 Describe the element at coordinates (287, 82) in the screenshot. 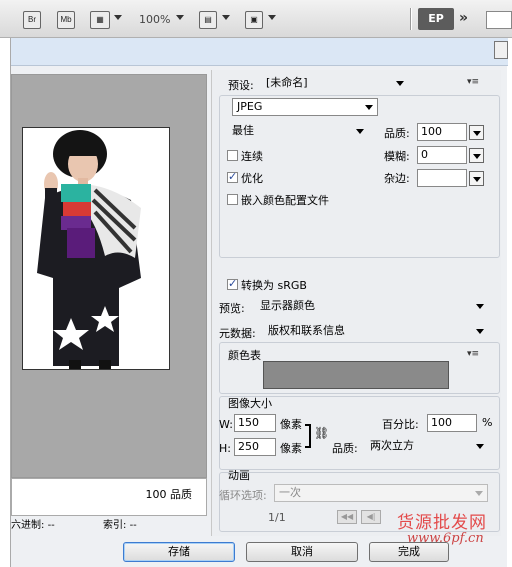

I see `preset-value: [未命名]` at that location.